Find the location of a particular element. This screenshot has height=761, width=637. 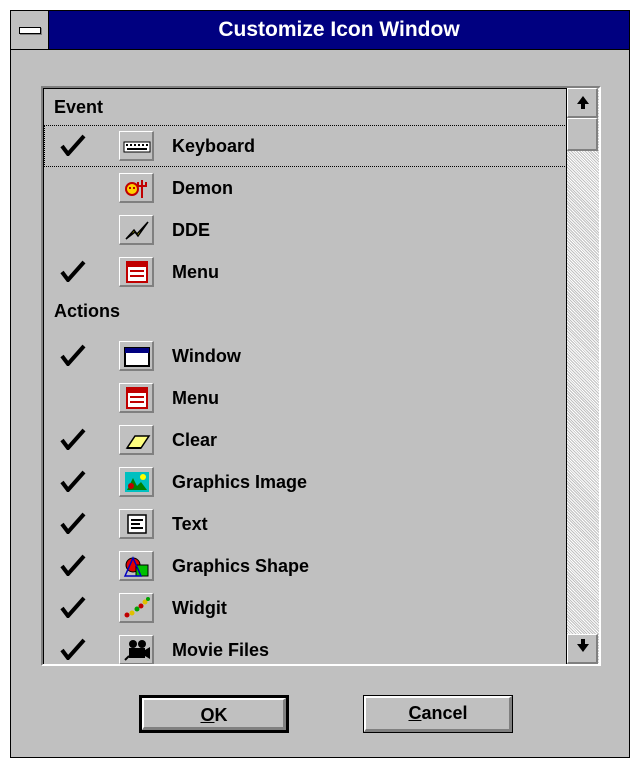

list-item-text: Text is located at coordinates (305, 524).